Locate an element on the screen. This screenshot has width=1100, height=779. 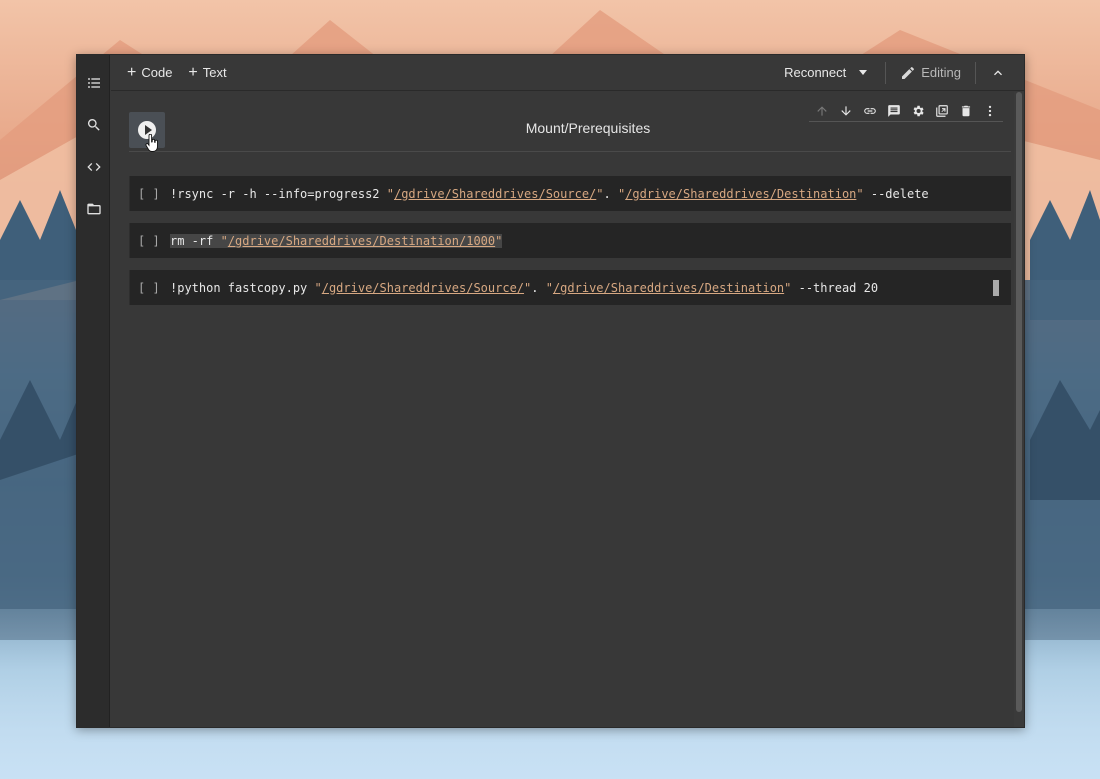
search-icon is located at coordinates (93, 125).